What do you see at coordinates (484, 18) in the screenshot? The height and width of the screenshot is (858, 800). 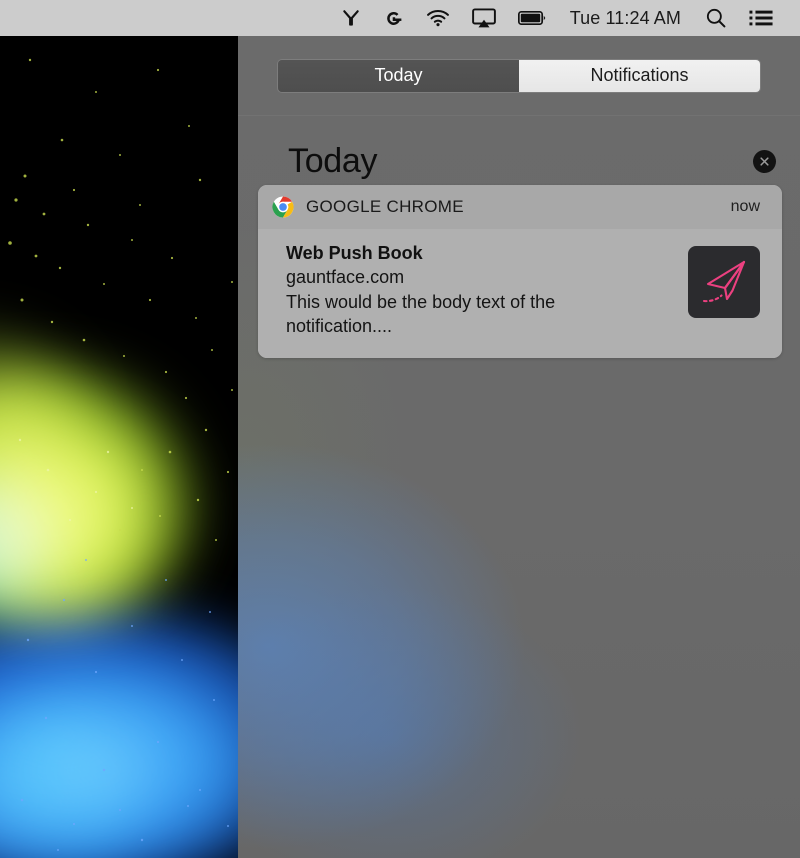 I see `airplay-icon` at bounding box center [484, 18].